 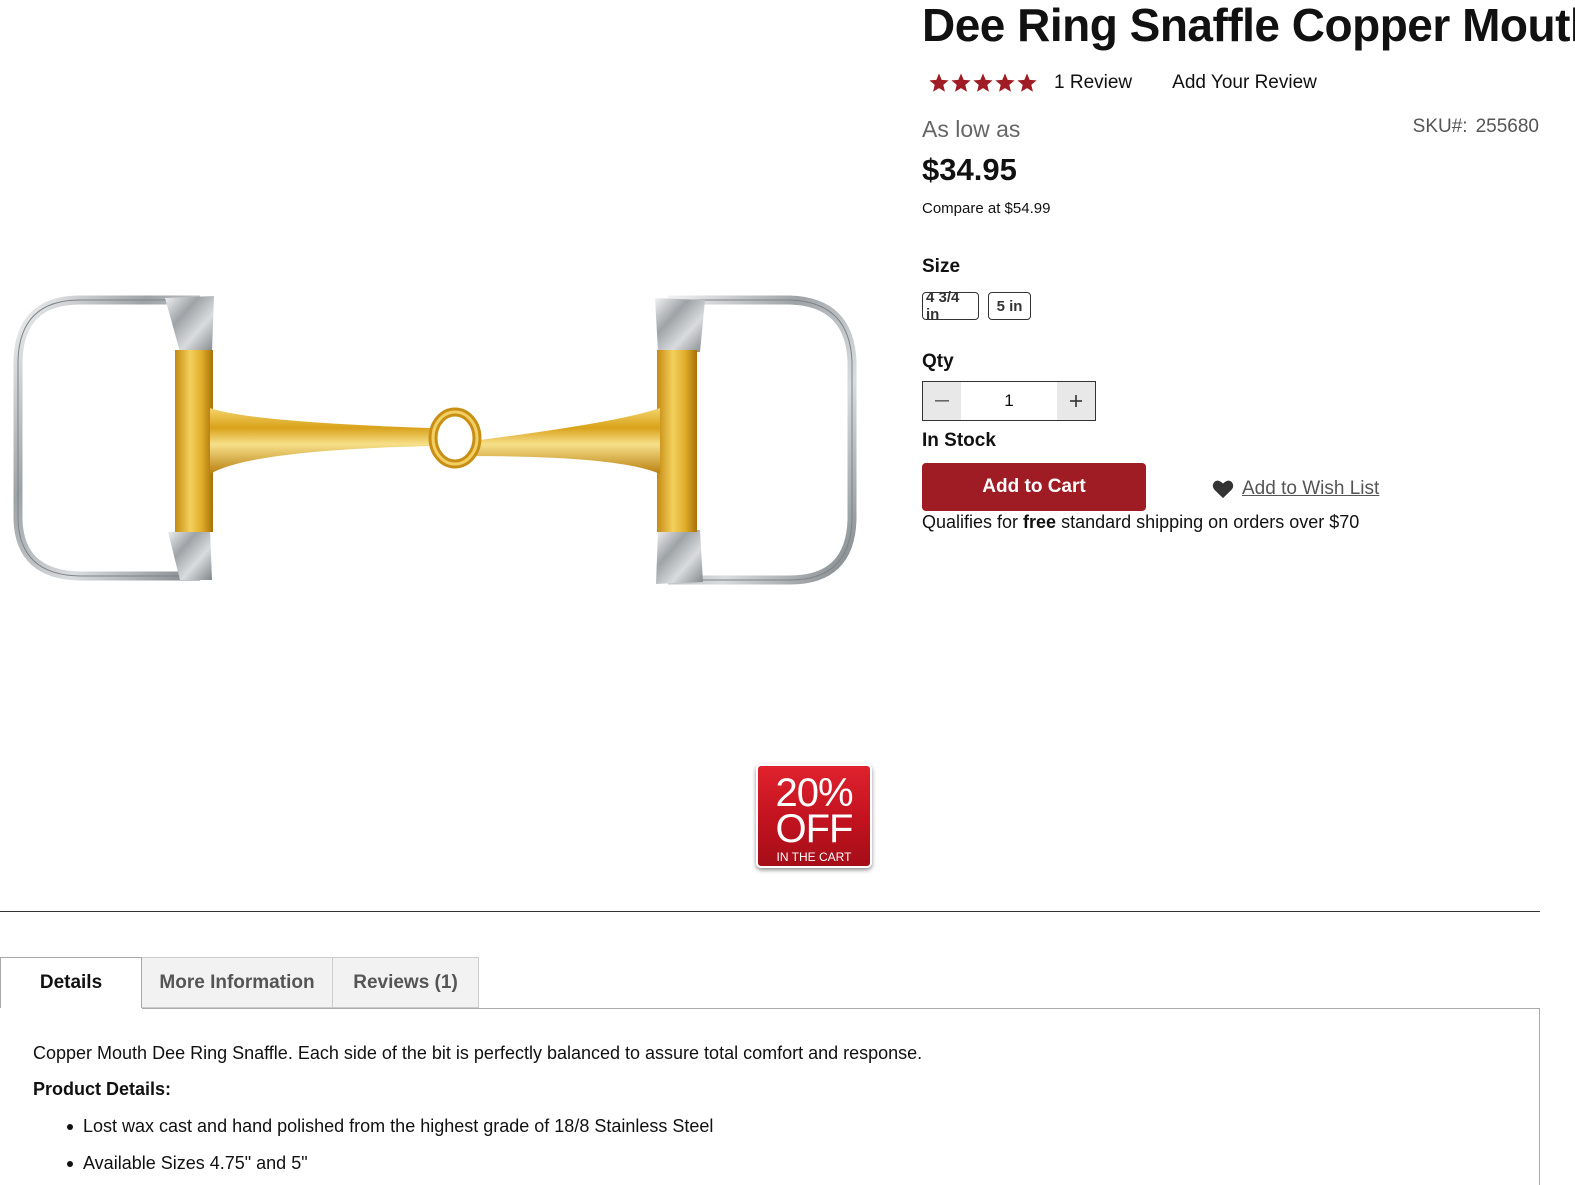 What do you see at coordinates (1507, 126) in the screenshot?
I see `sku-value: 255680` at bounding box center [1507, 126].